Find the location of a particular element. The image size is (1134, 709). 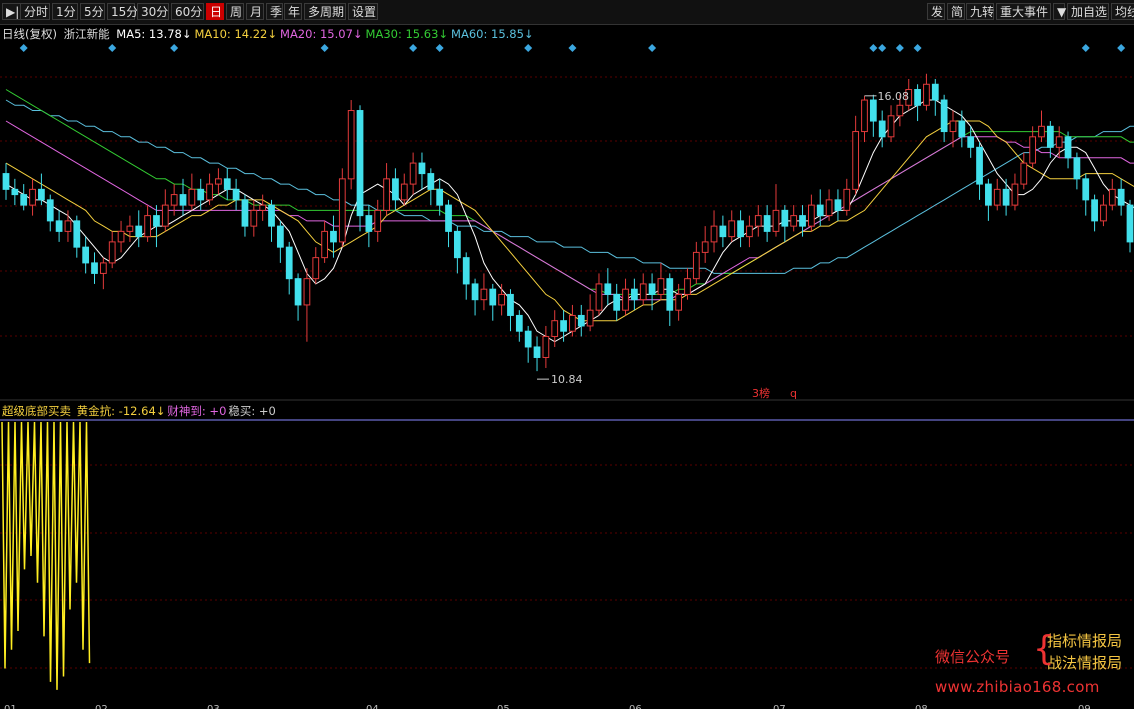

period-tab-7: 周 is located at coordinates (235, 11).